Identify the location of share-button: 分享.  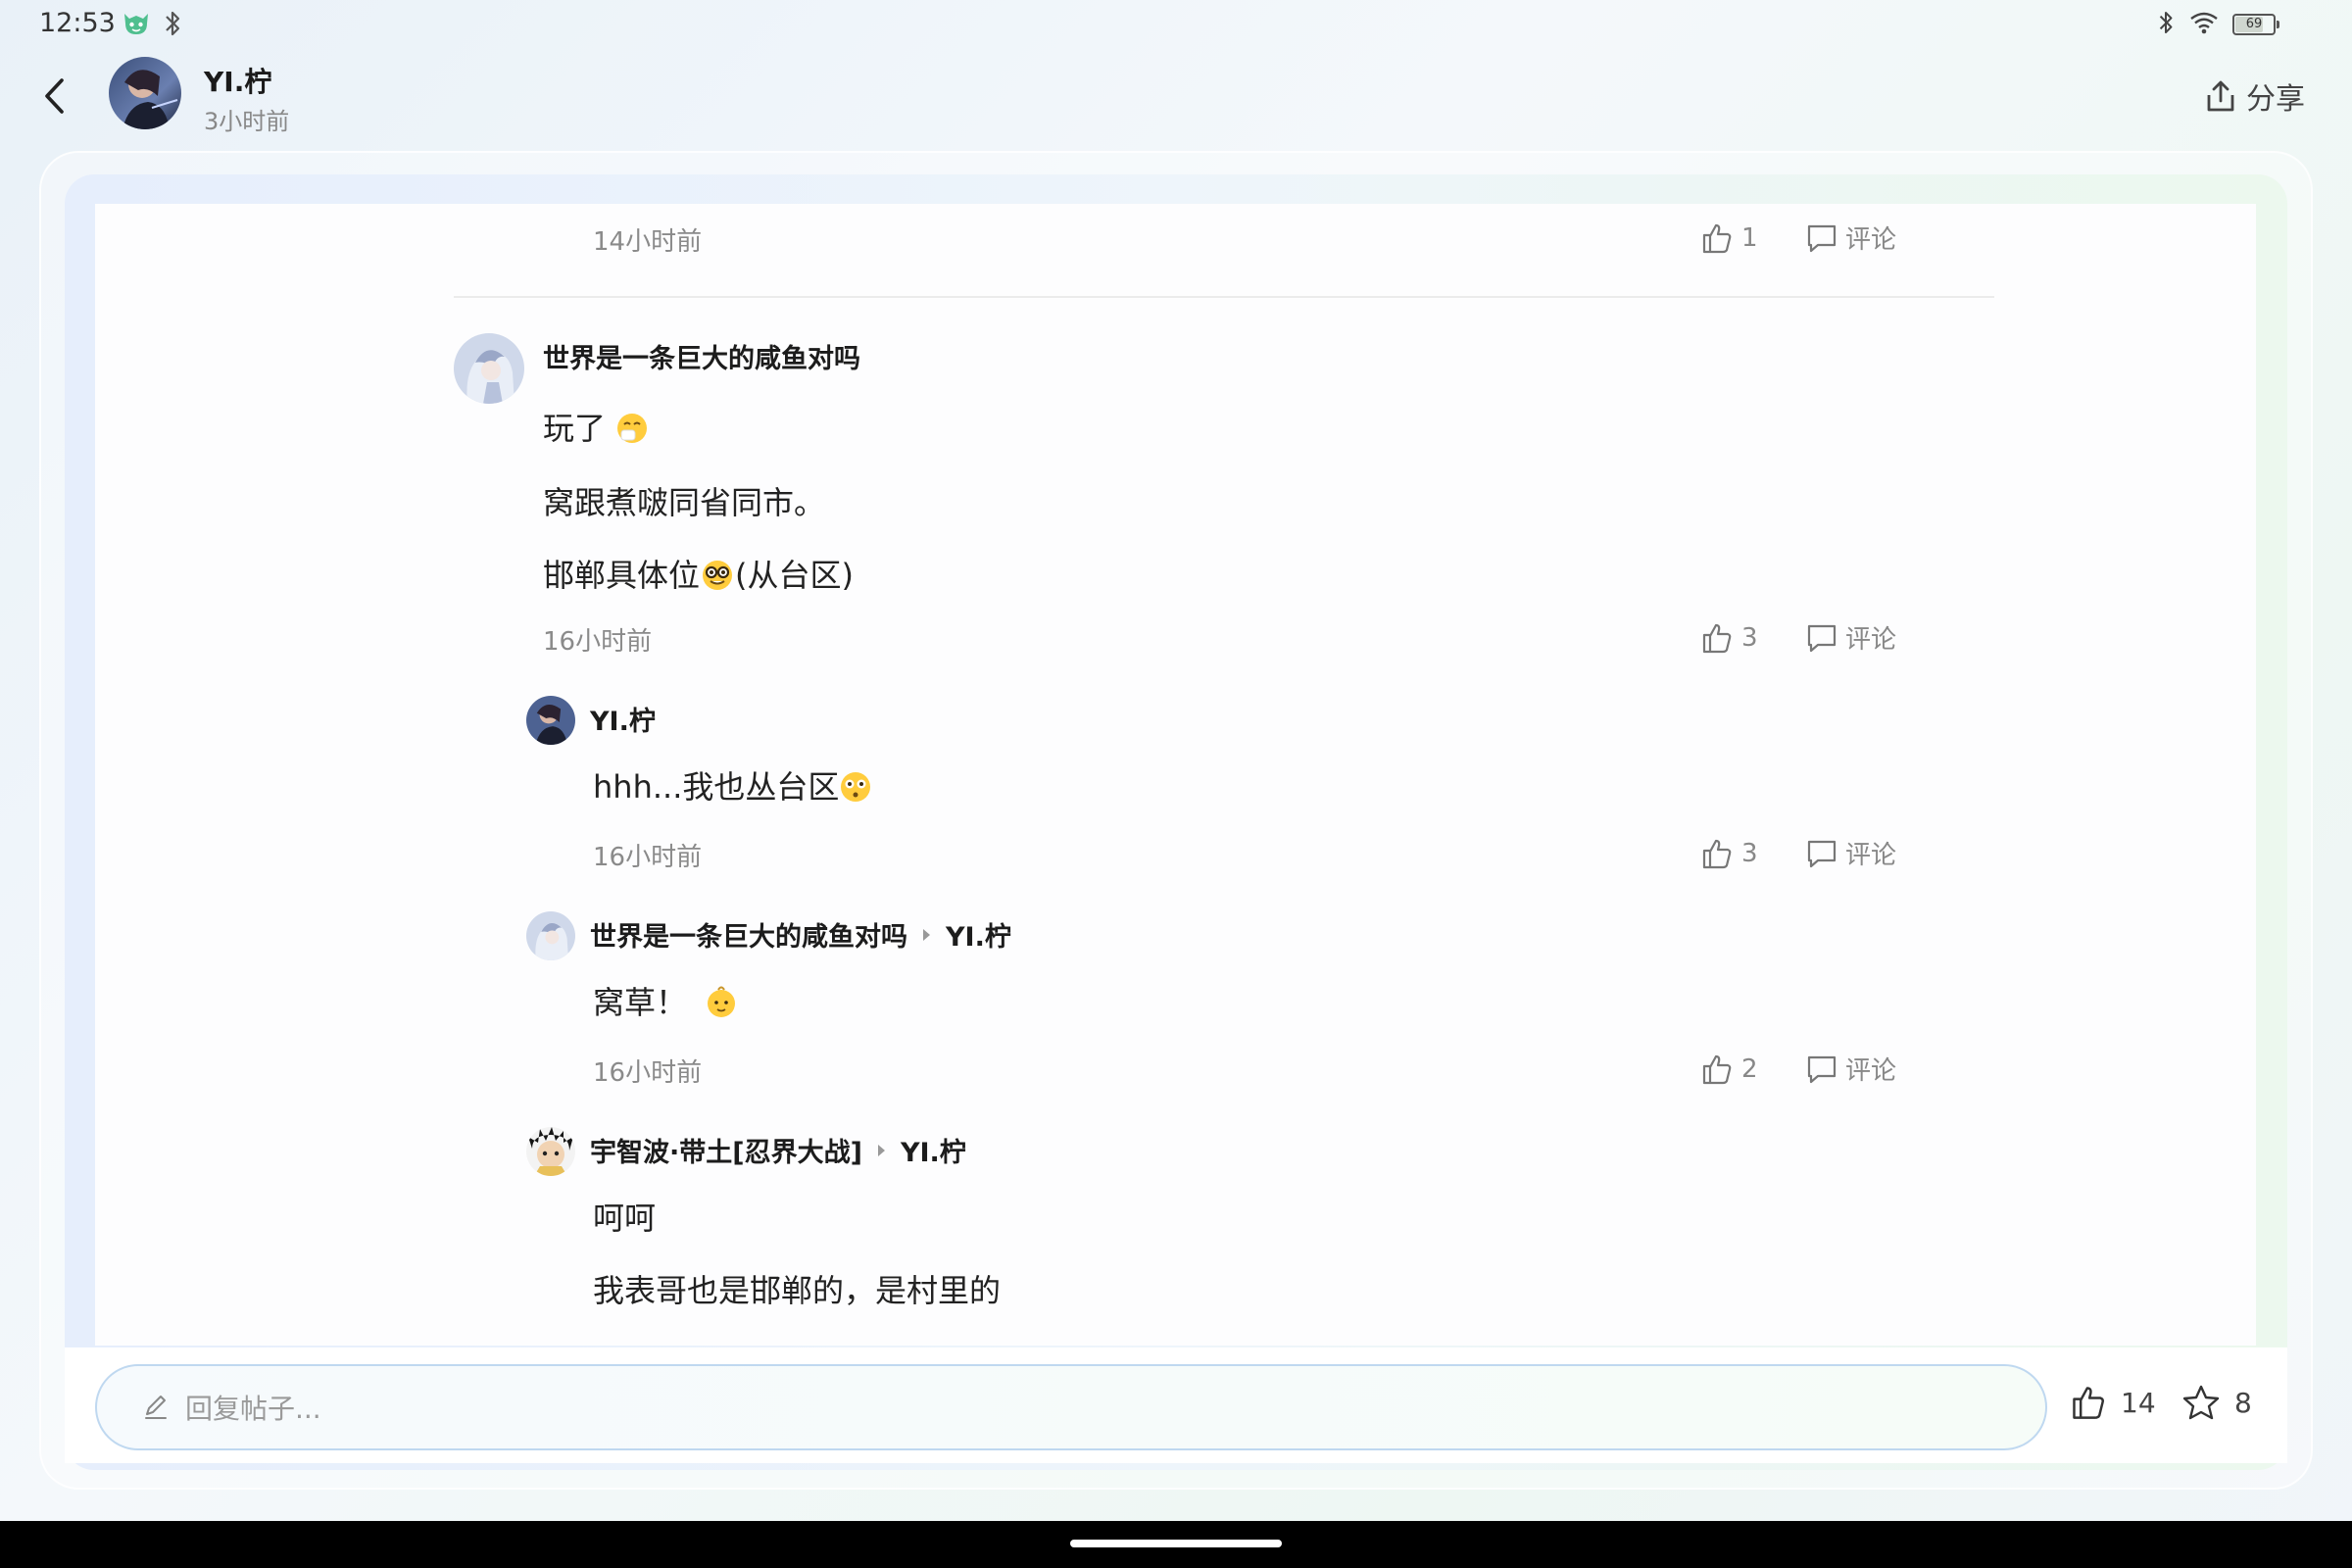
(2255, 96).